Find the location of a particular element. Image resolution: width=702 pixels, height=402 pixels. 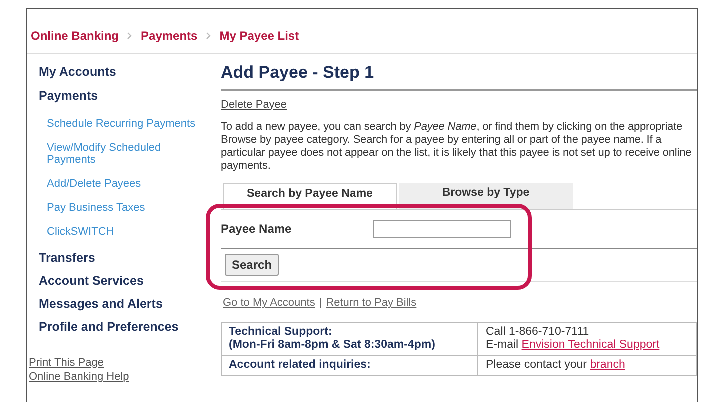

sidebar-section-link: My Accounts is located at coordinates (130, 72).